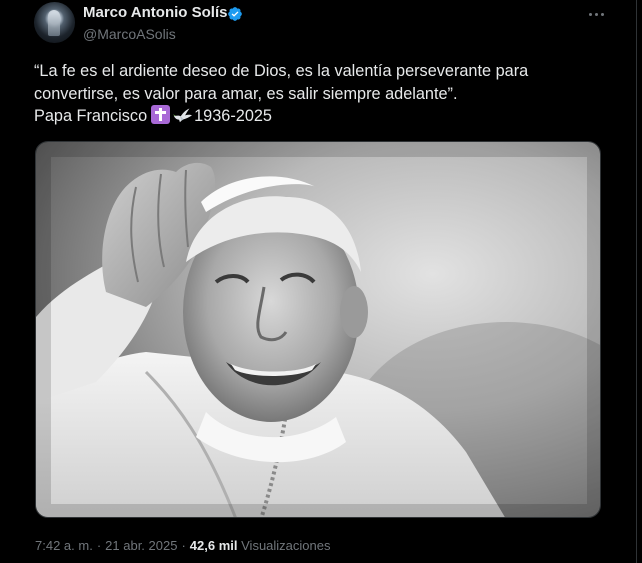 The image size is (642, 563). I want to click on more-options-icon, so click(596, 14).